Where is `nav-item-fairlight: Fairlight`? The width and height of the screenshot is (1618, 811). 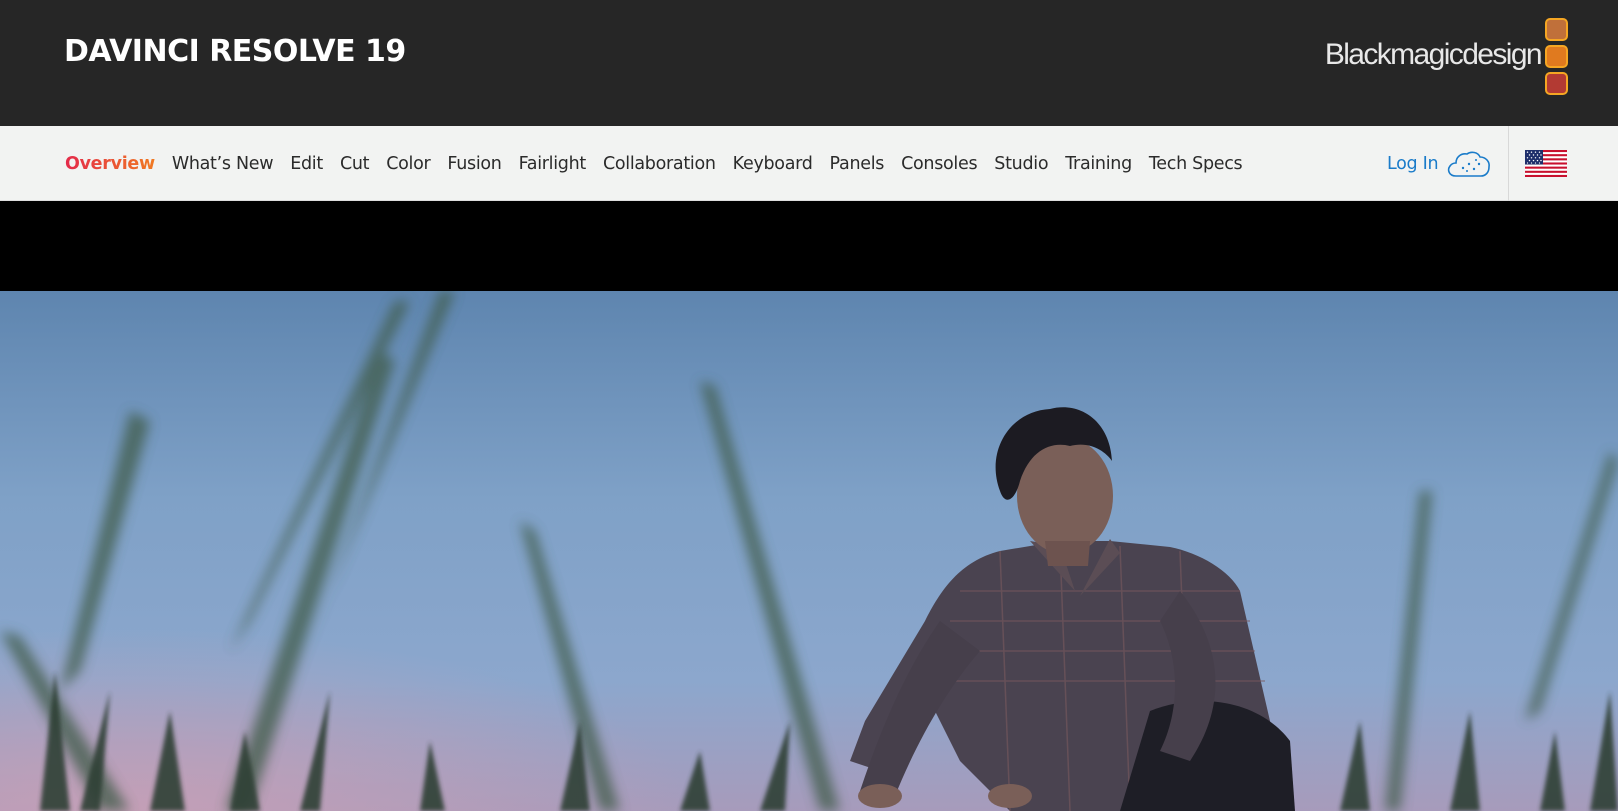
nav-item-fairlight: Fairlight is located at coordinates (553, 164).